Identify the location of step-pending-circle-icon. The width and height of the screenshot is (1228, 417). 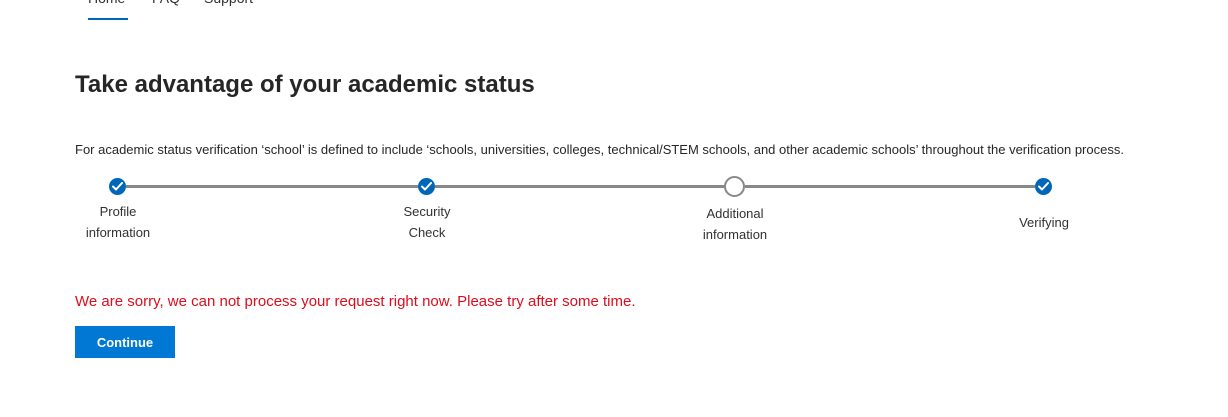
(734, 186).